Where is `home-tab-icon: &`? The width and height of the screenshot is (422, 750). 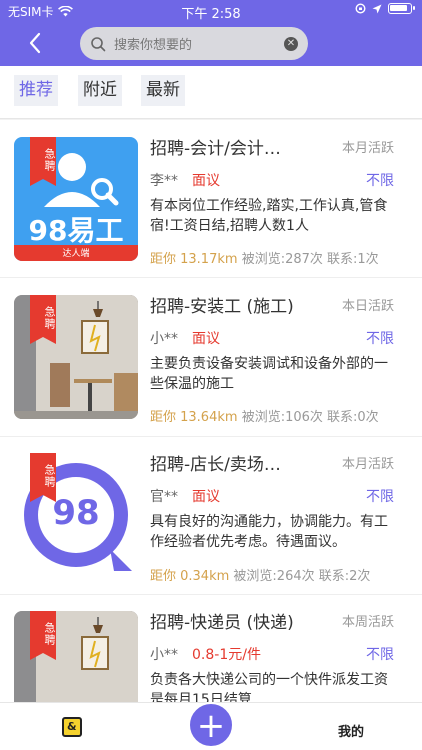 home-tab-icon: & is located at coordinates (72, 727).